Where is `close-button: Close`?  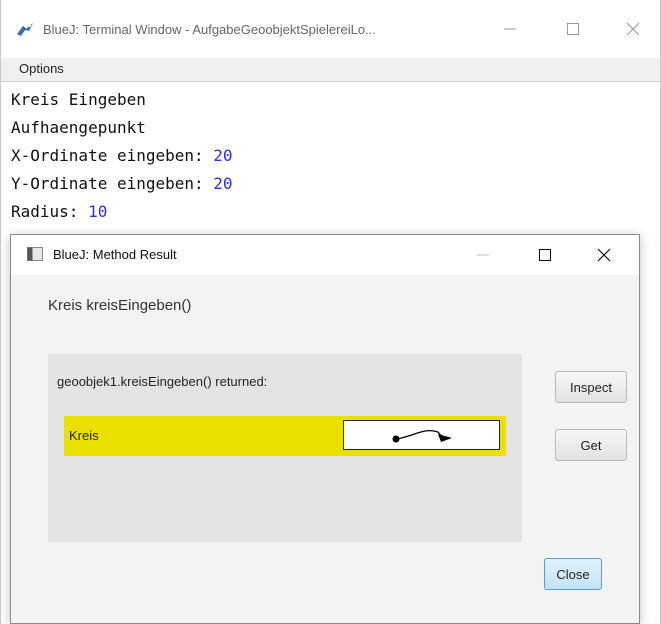
close-button: Close is located at coordinates (573, 574).